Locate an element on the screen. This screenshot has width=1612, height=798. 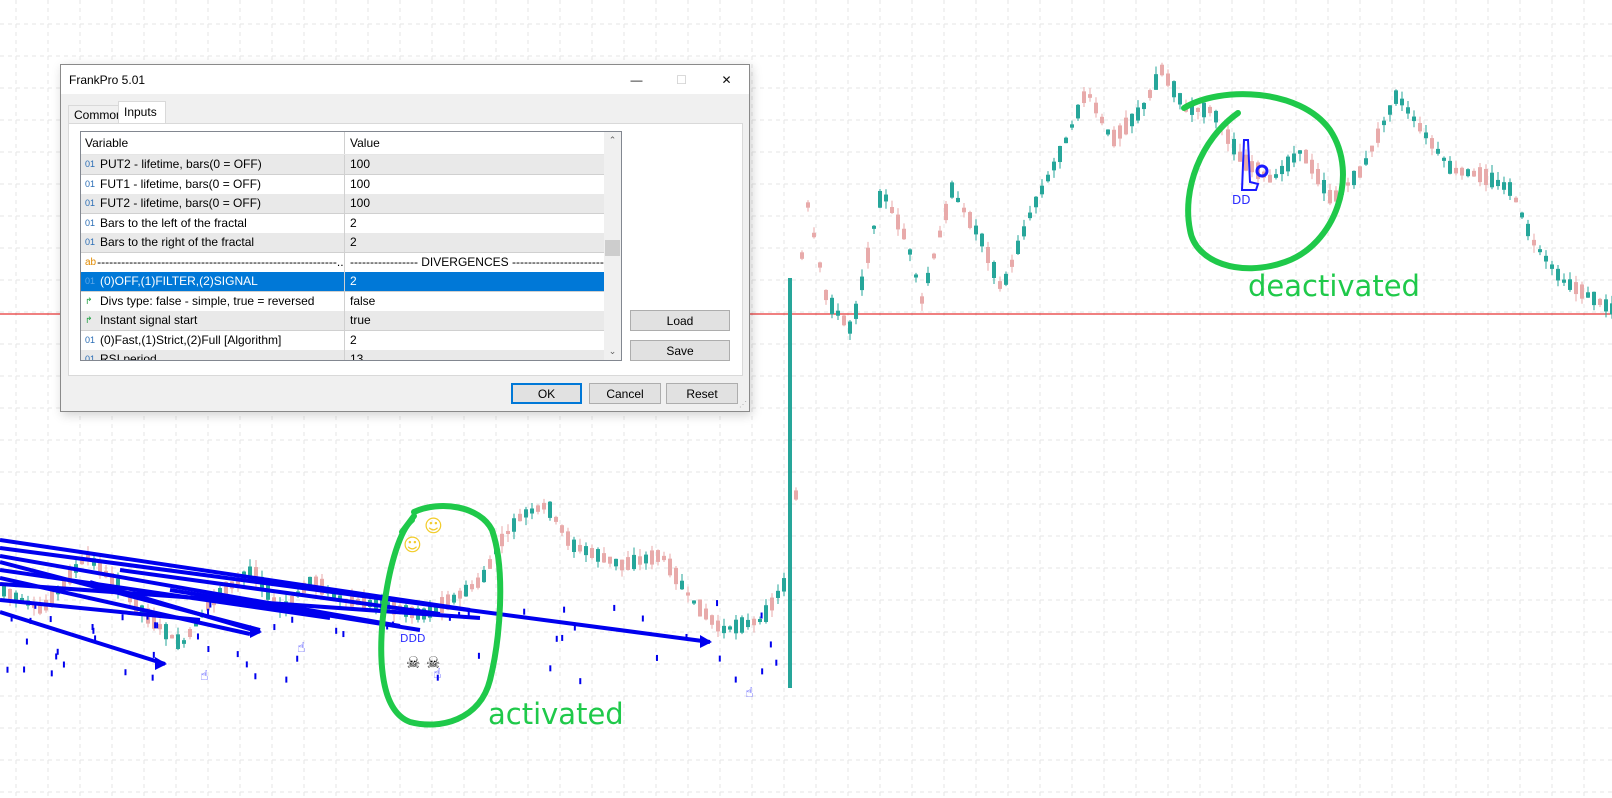
smiley-icon: ☺ is located at coordinates (412, 545).